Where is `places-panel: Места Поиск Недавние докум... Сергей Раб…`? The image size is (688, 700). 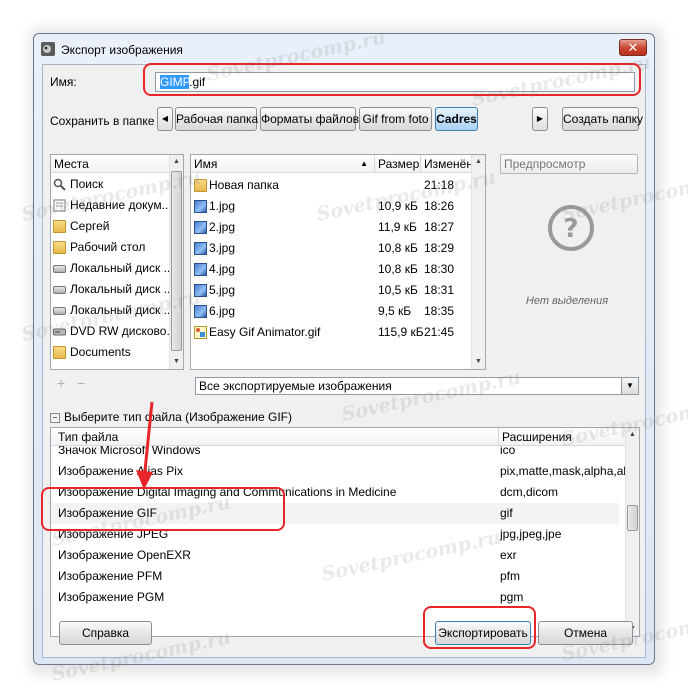 places-panel: Места Поиск Недавние докум... Сергей Раб… is located at coordinates (117, 262).